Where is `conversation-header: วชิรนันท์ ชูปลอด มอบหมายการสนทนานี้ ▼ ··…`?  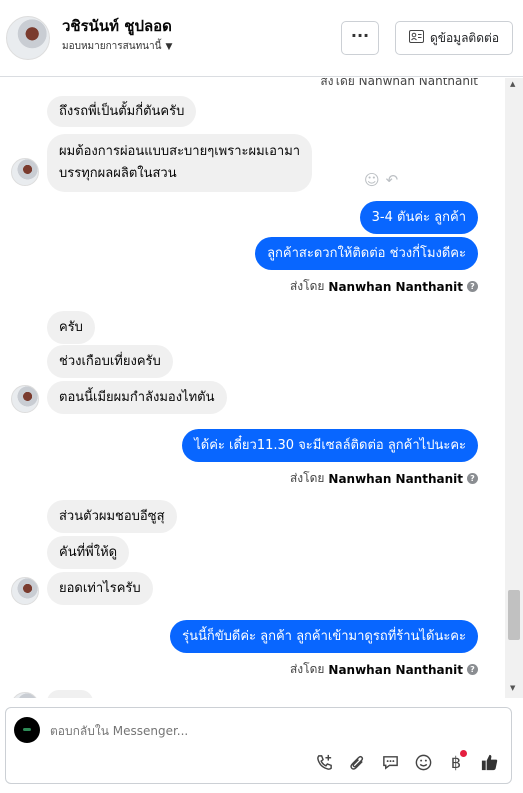 conversation-header: วชิรนันท์ ชูปลอด มอบหมายการสนทนานี้ ▼ ··… is located at coordinates (261, 38).